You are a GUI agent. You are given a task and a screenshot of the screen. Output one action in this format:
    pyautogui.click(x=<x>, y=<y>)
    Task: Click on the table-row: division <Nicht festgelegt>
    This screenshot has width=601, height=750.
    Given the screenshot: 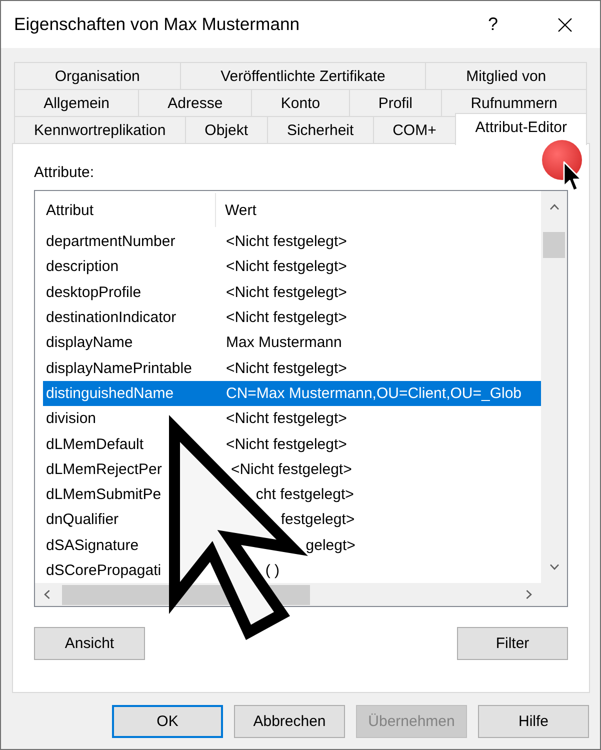 What is the action you would take?
    pyautogui.click(x=292, y=419)
    